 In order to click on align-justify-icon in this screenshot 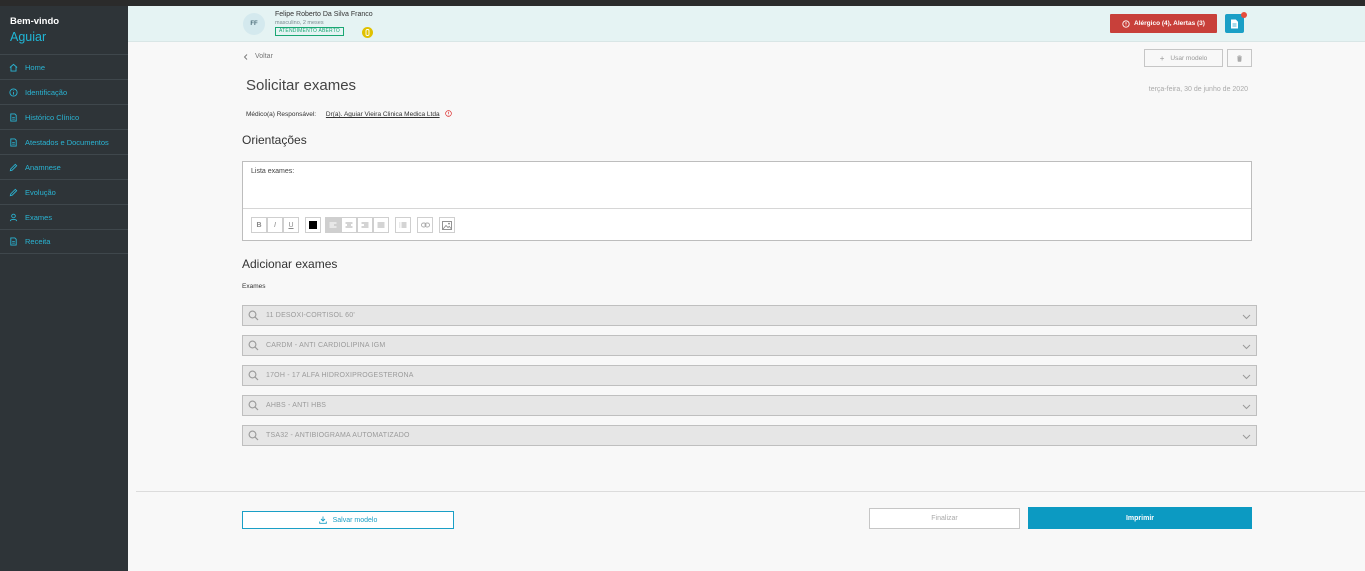, I will do `click(381, 224)`.